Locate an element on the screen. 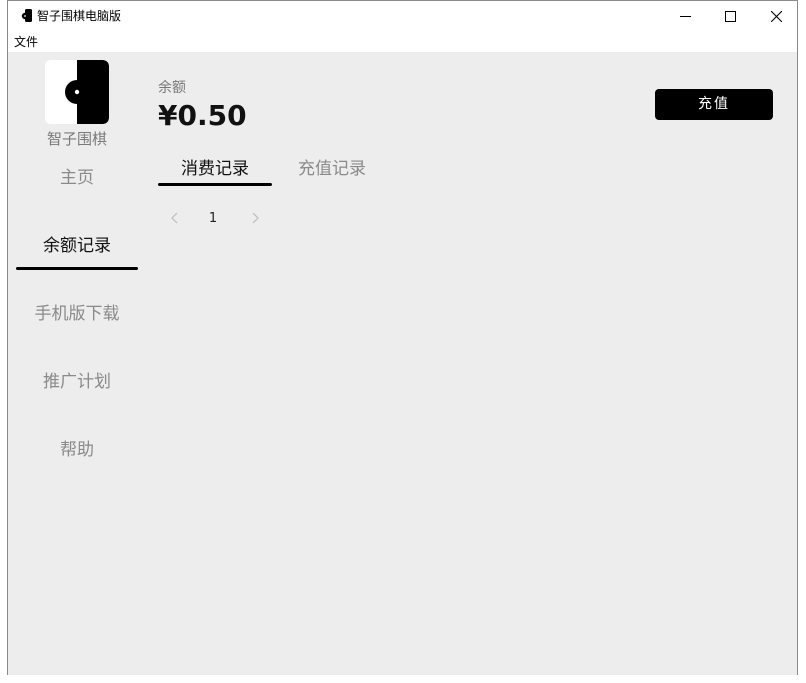 This screenshot has height=683, width=806. tab-recharge-records: 充值记录 is located at coordinates (332, 169).